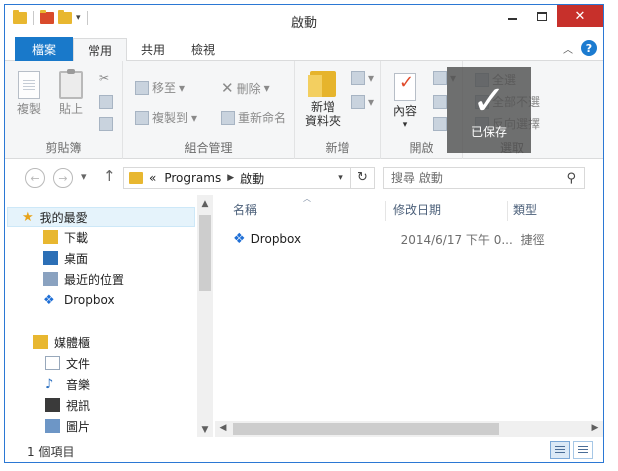 This screenshot has width=618, height=471. I want to click on scroll-left-icon: ◀, so click(223, 428).